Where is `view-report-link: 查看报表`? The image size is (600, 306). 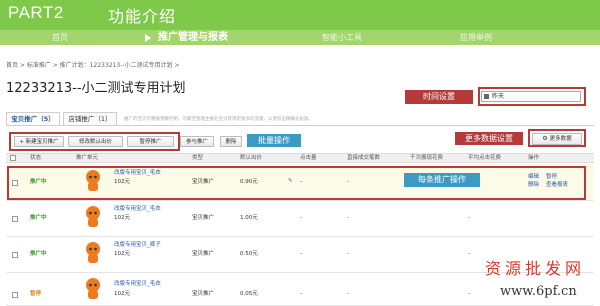
view-report-link: 查看报表 is located at coordinates (557, 185).